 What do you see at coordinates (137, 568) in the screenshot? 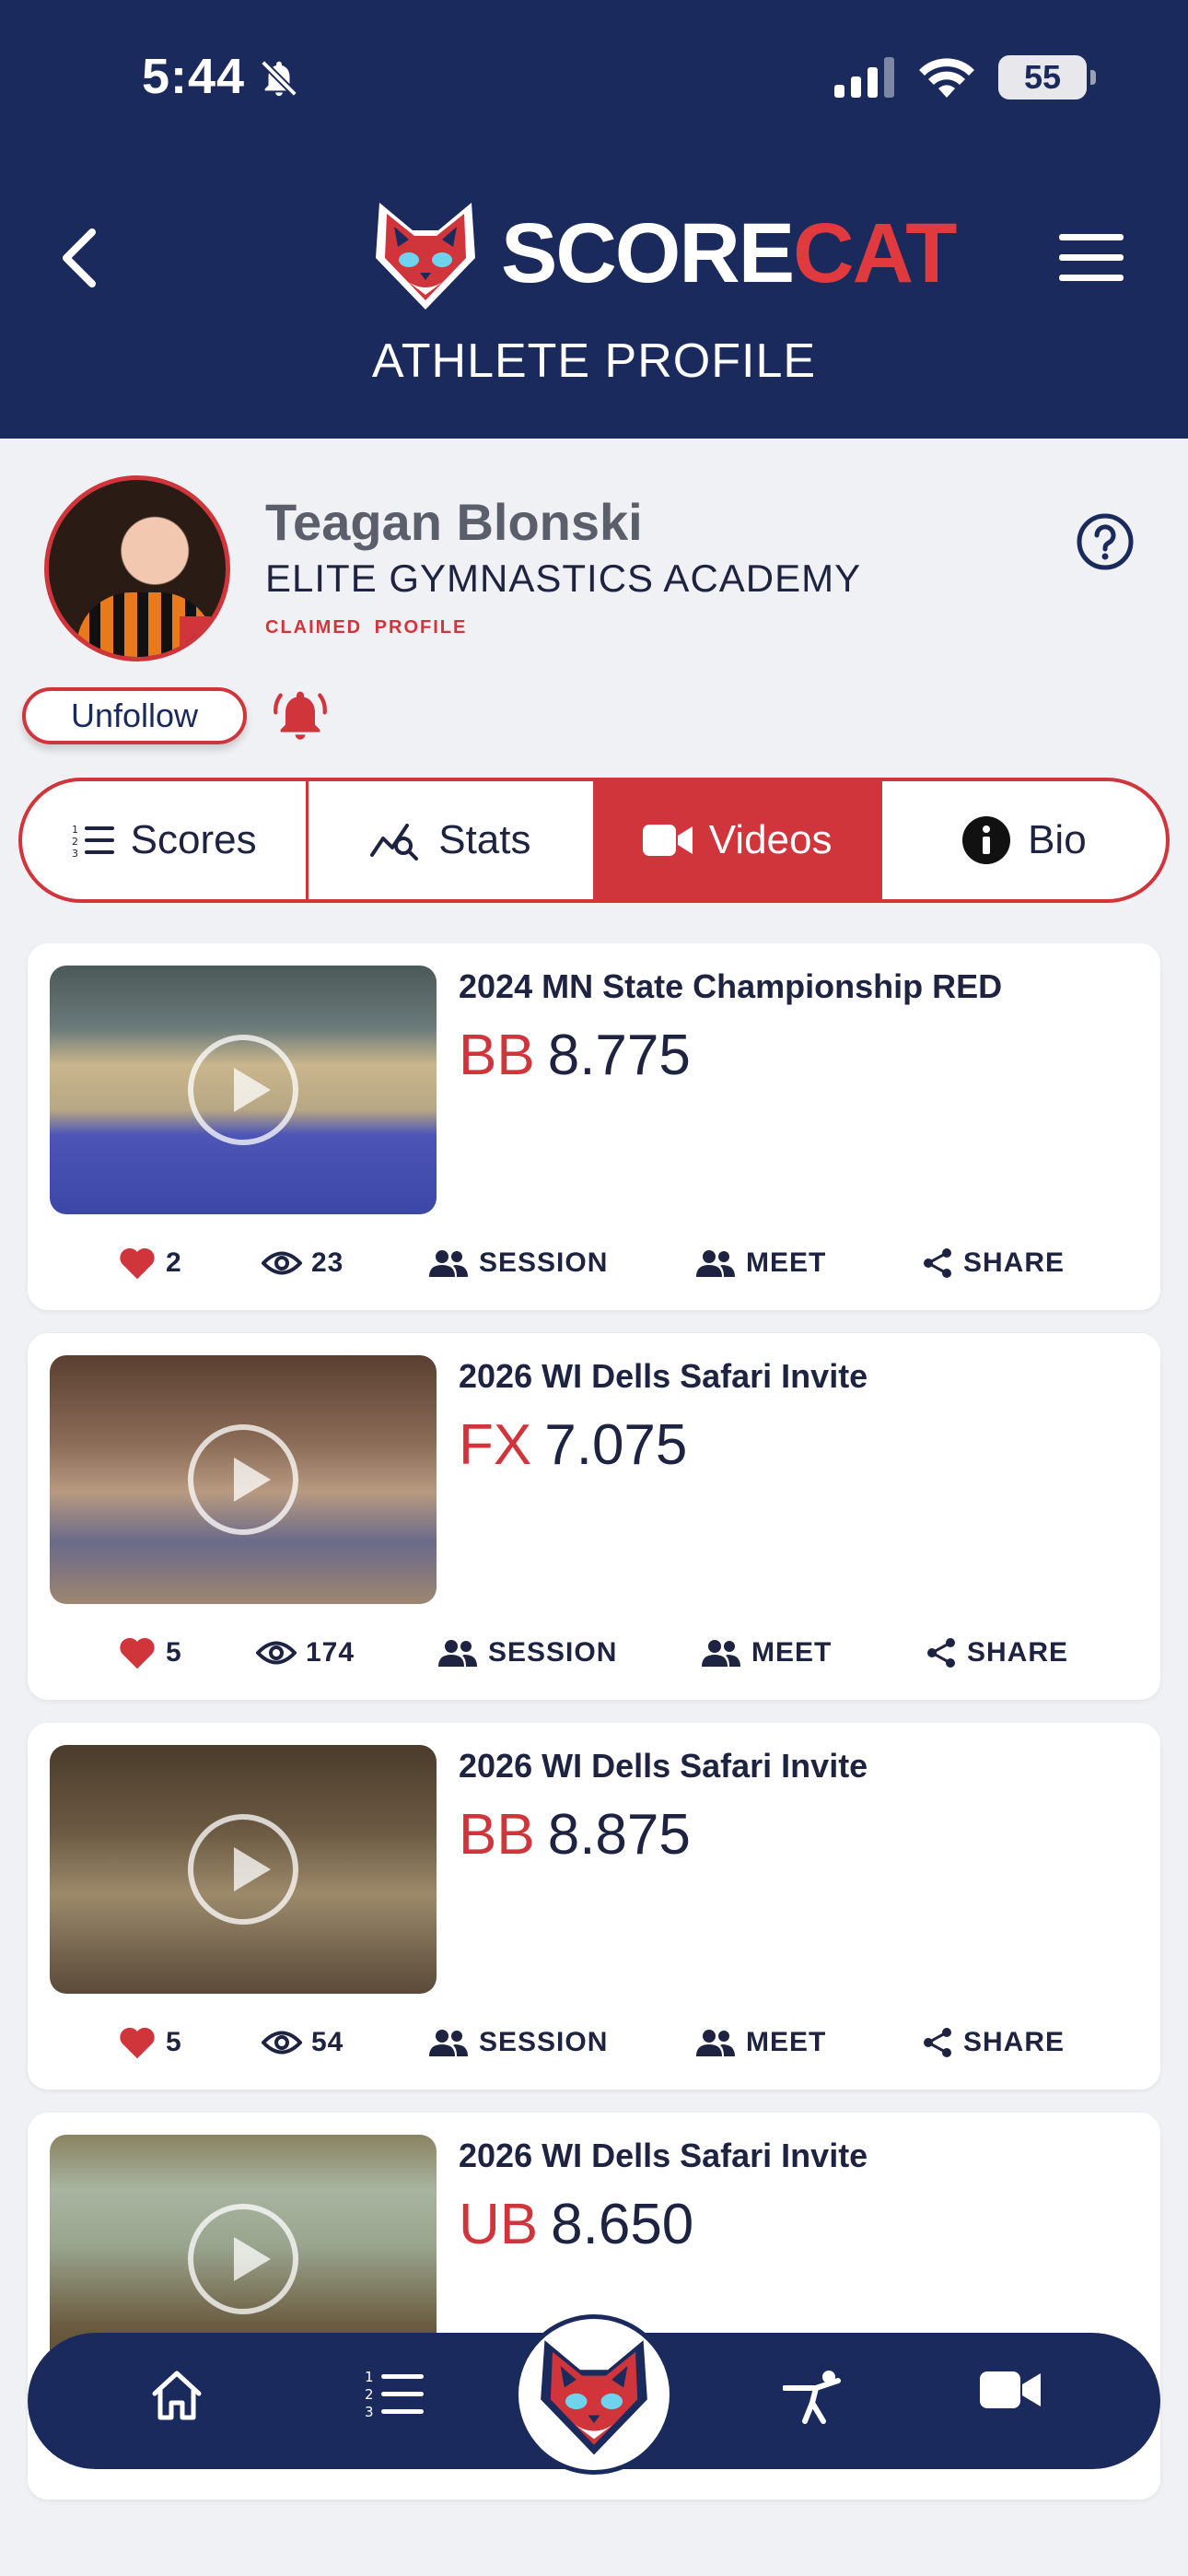
I see `athlete-avatar` at bounding box center [137, 568].